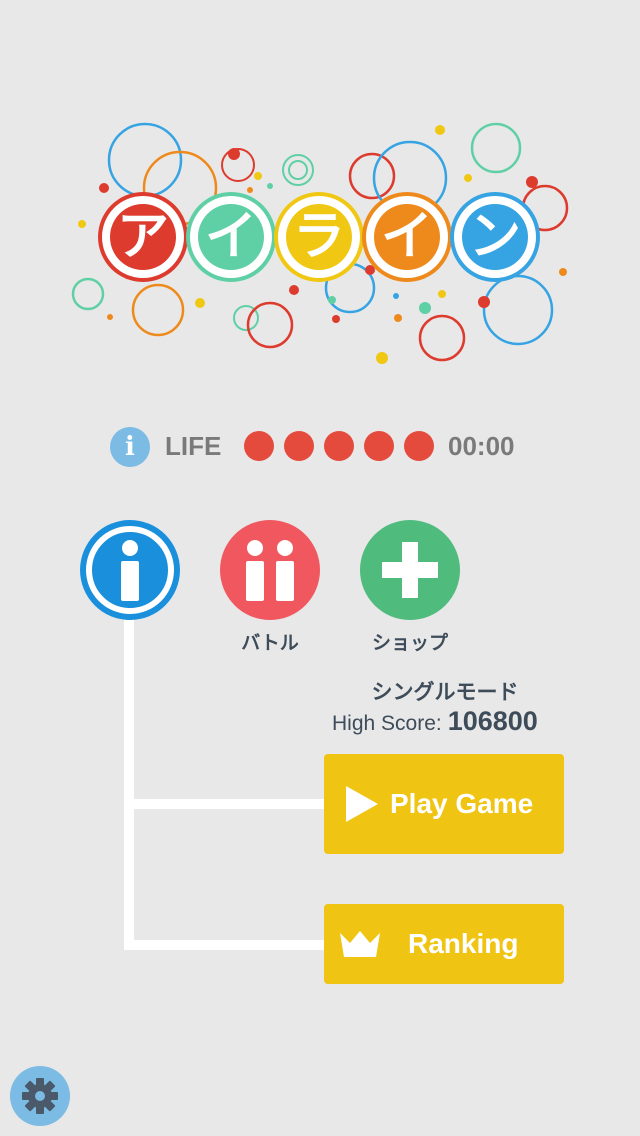 The image size is (640, 1136). What do you see at coordinates (224, 804) in the screenshot?
I see `connector-play-line` at bounding box center [224, 804].